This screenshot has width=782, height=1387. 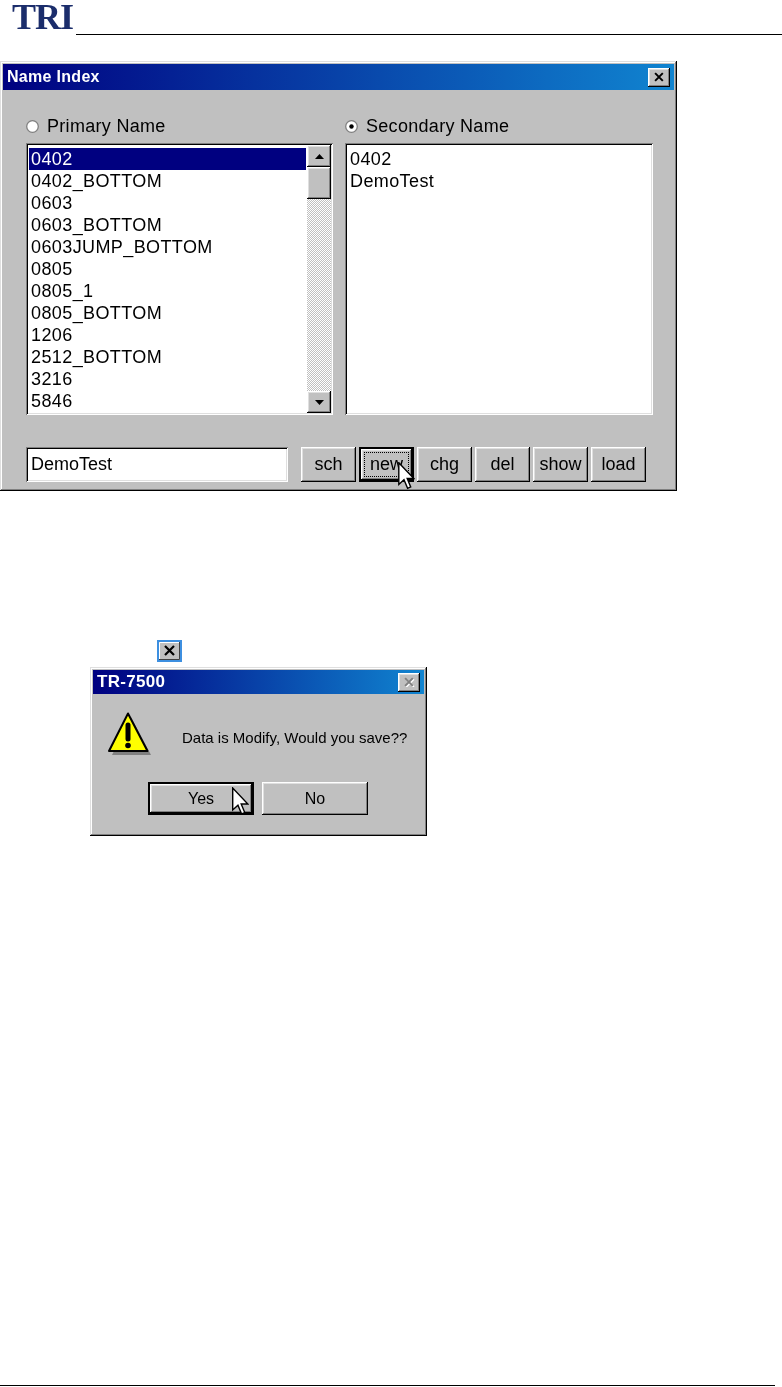 I want to click on close-button, so click(x=659, y=77).